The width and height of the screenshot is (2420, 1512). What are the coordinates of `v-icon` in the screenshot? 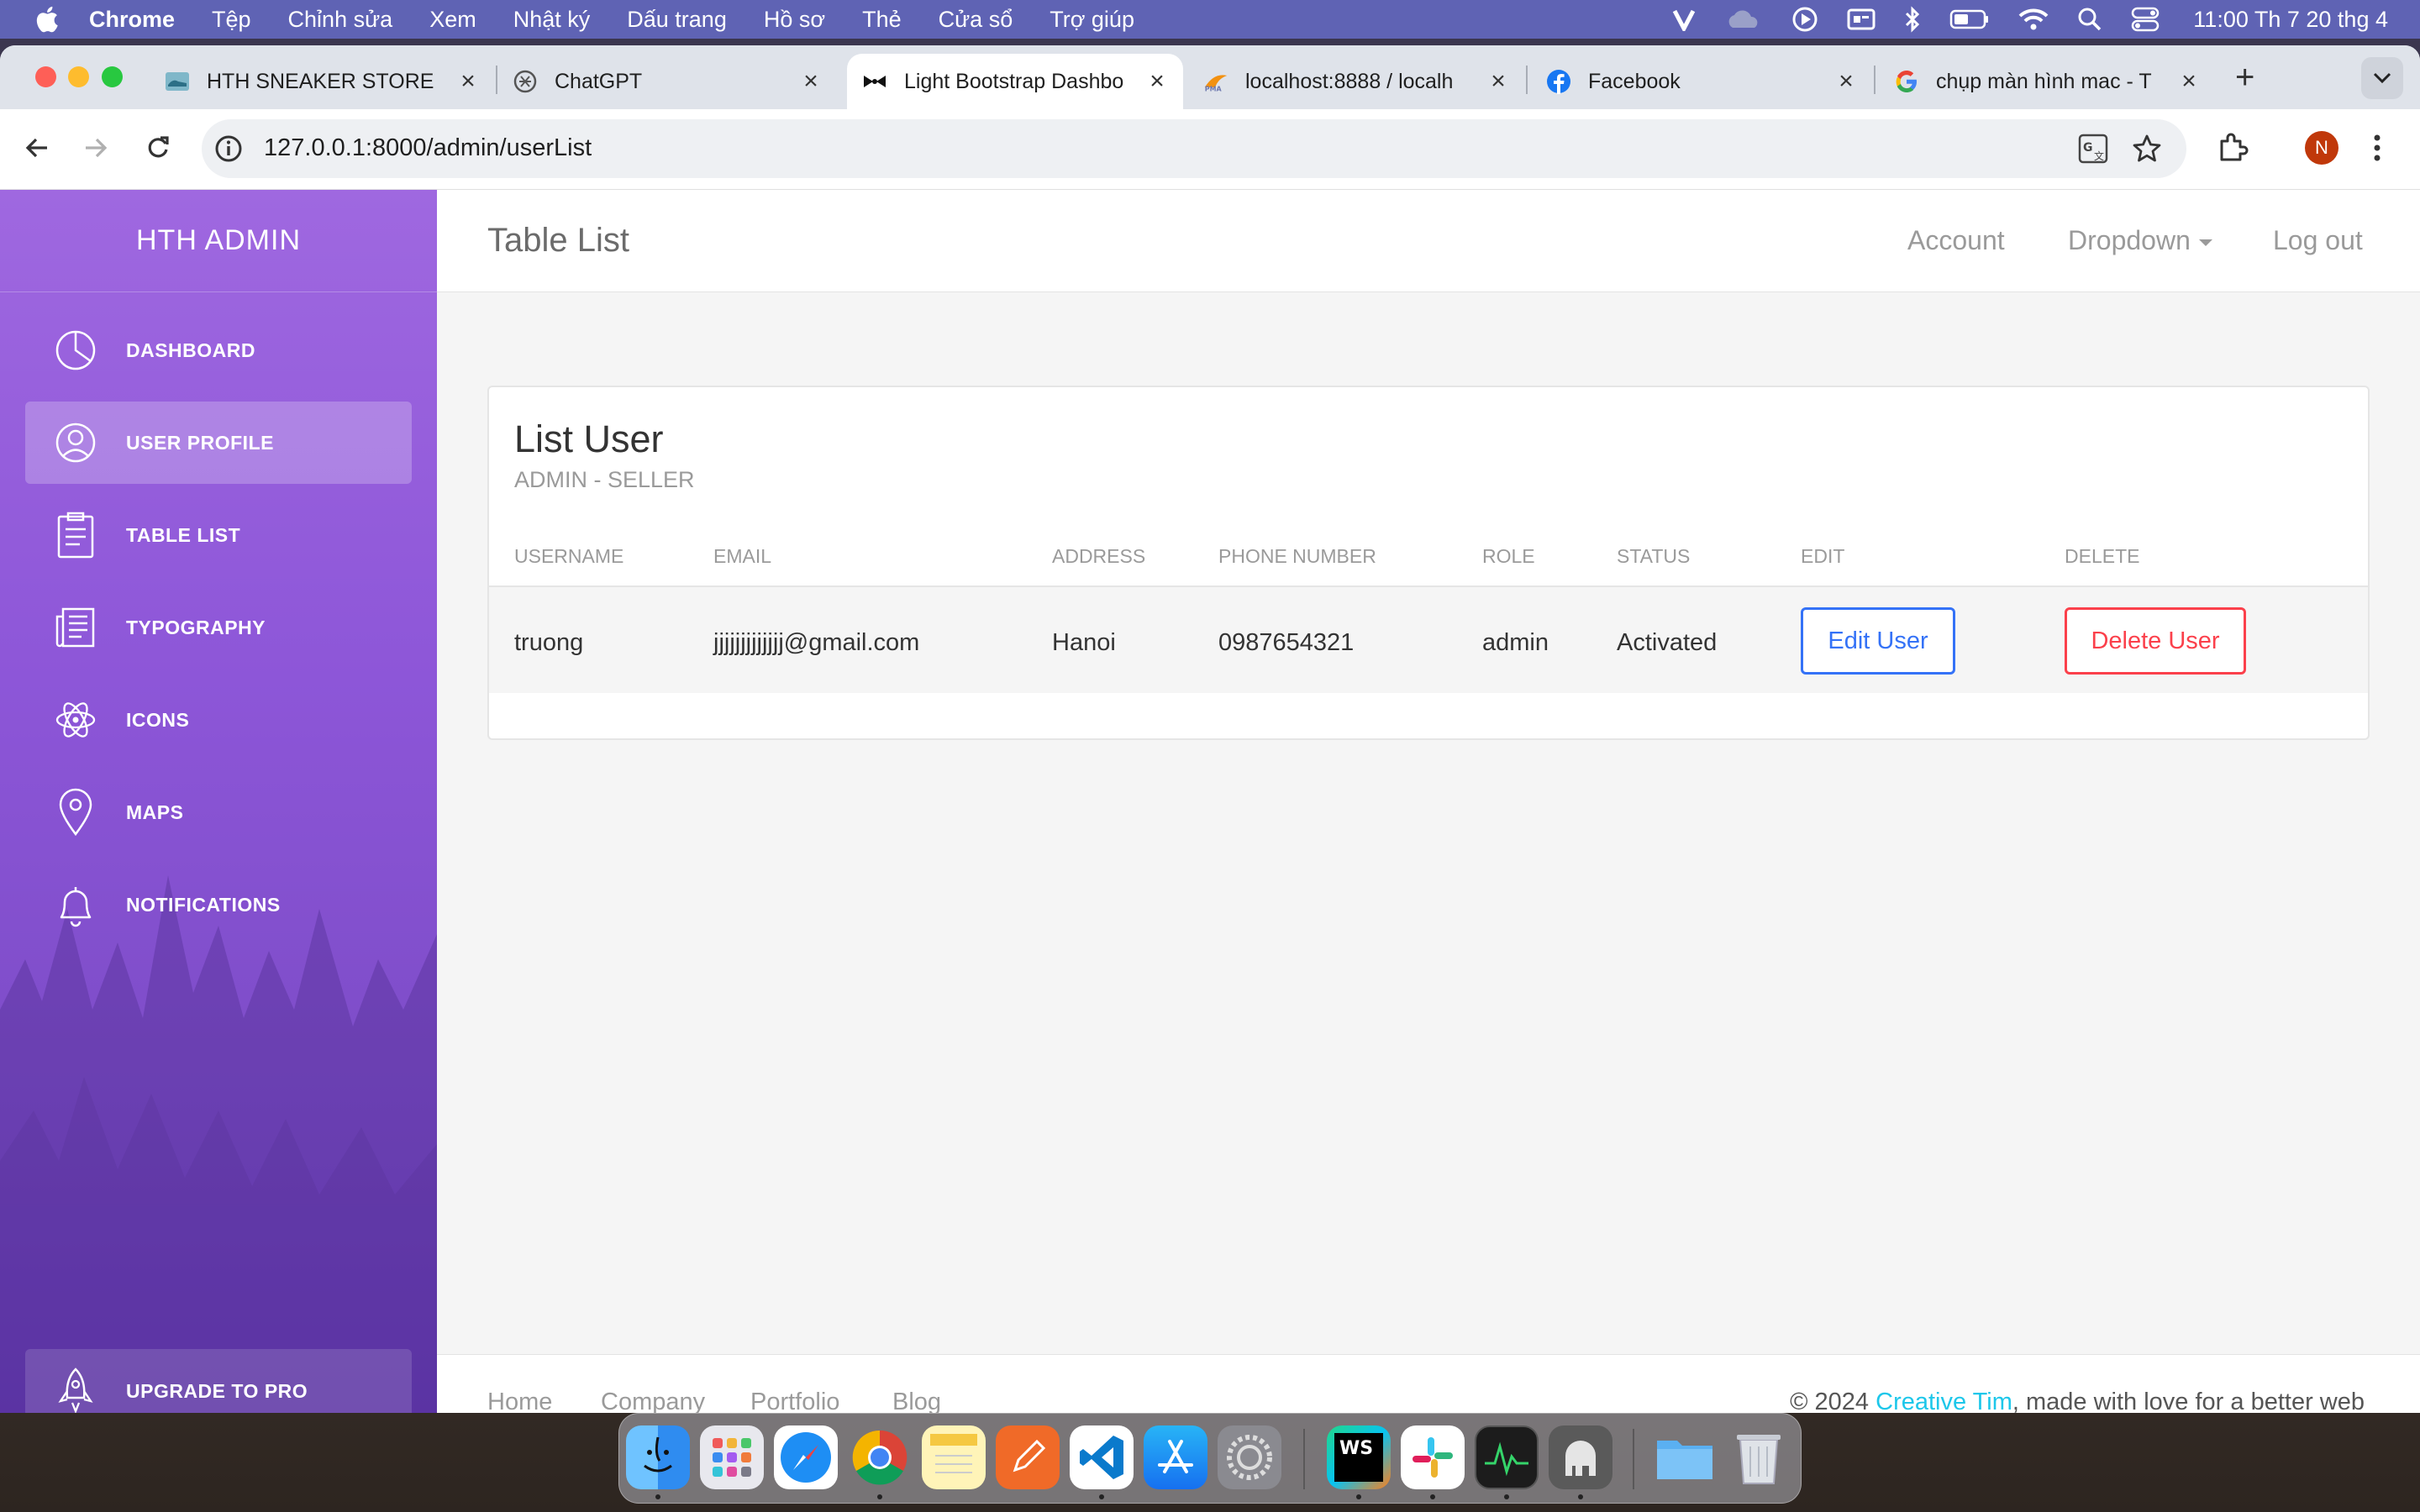 It's located at (1684, 19).